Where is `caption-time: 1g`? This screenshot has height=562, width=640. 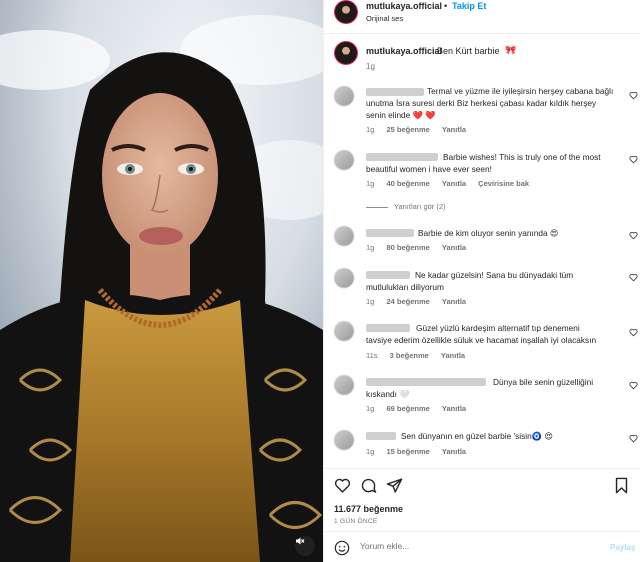 caption-time: 1g is located at coordinates (370, 66).